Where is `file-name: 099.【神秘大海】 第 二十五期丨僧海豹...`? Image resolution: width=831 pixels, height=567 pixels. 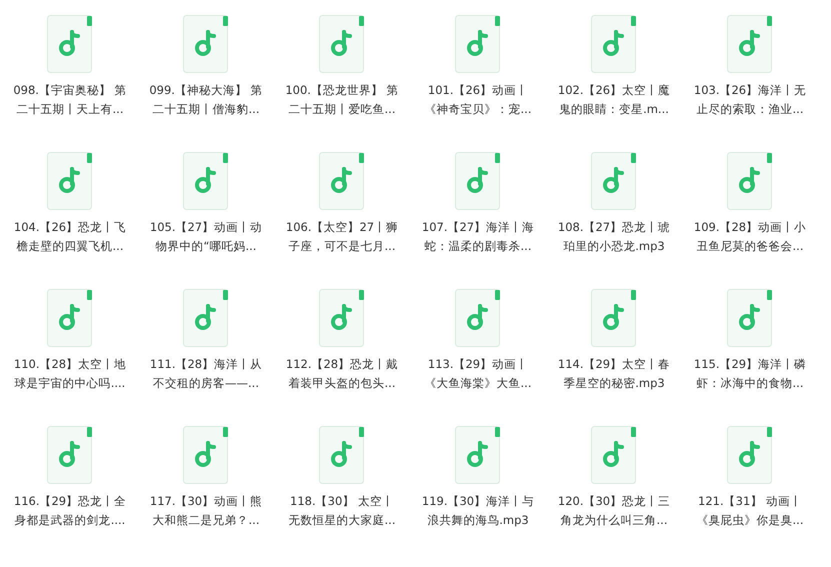 file-name: 099.【神秘大海】 第 二十五期丨僧海豹... is located at coordinates (206, 100).